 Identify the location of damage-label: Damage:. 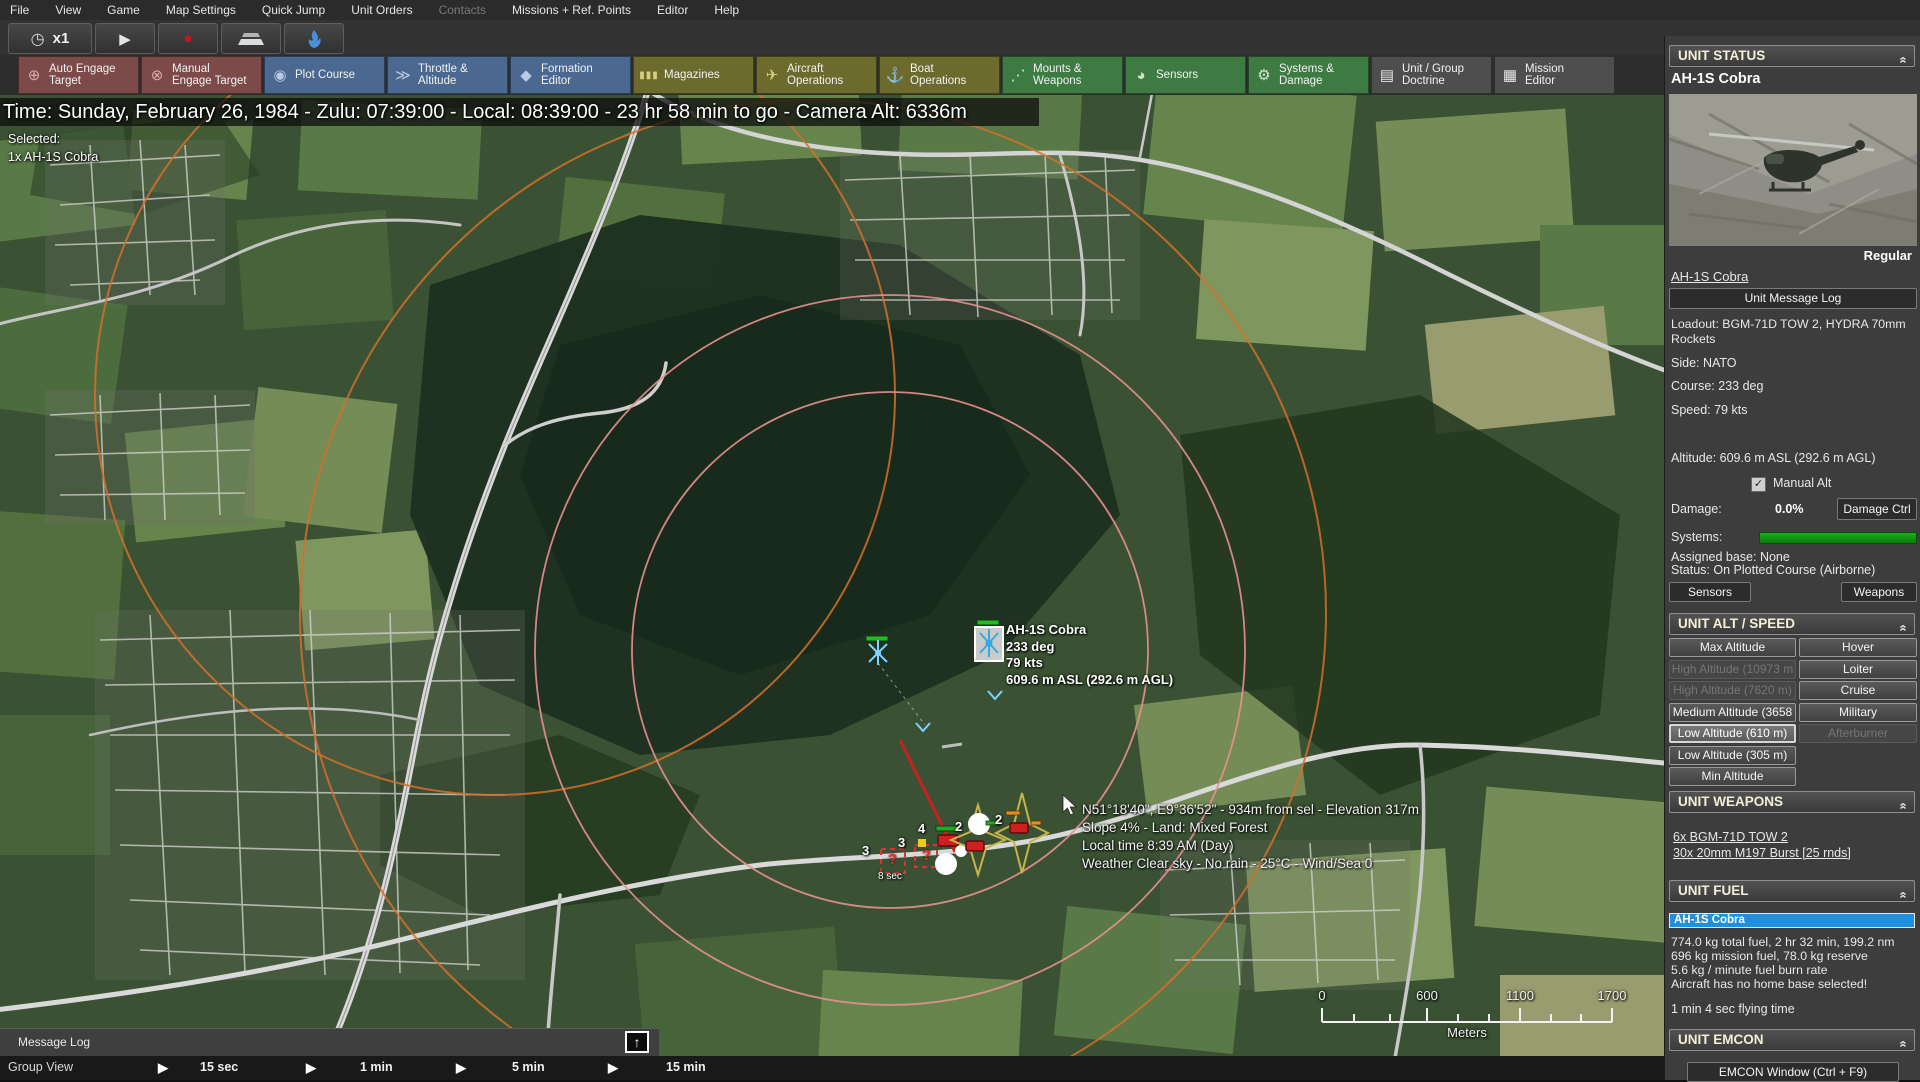
(1696, 509).